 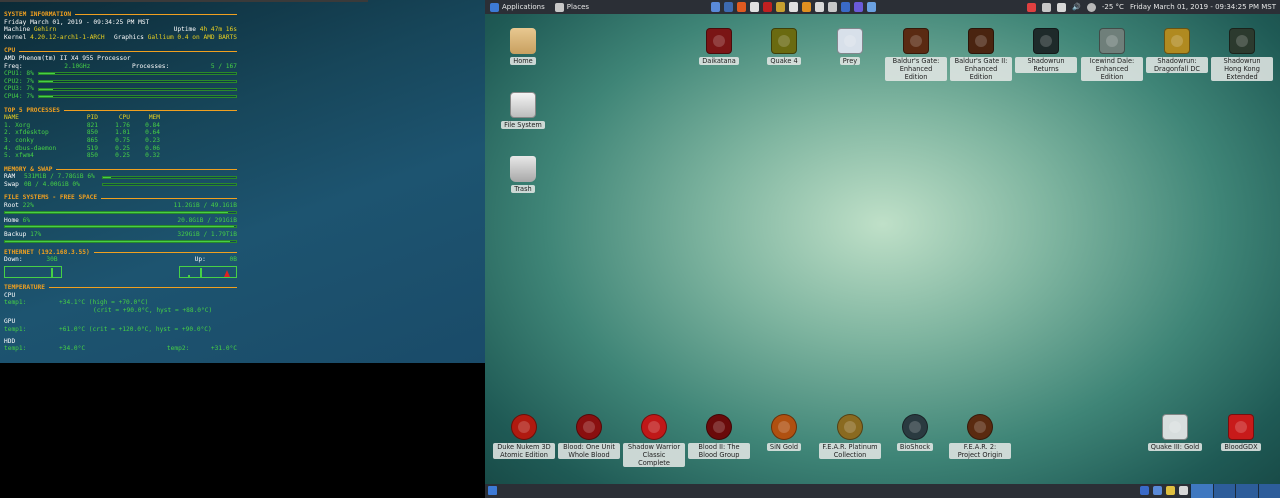 I want to click on game-shortcut: F.E.A.R. 2: Project Origin, so click(x=980, y=436).